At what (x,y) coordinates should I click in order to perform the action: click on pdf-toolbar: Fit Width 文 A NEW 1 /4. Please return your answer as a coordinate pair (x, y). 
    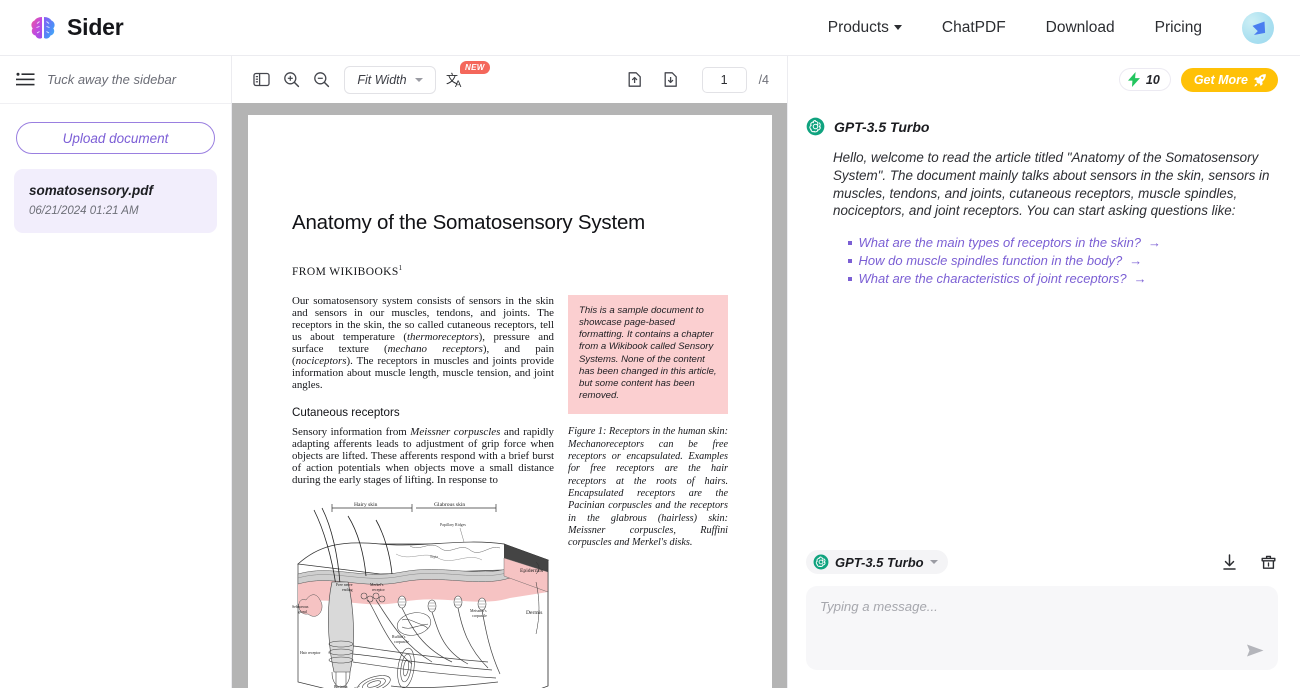
    Looking at the image, I should click on (509, 79).